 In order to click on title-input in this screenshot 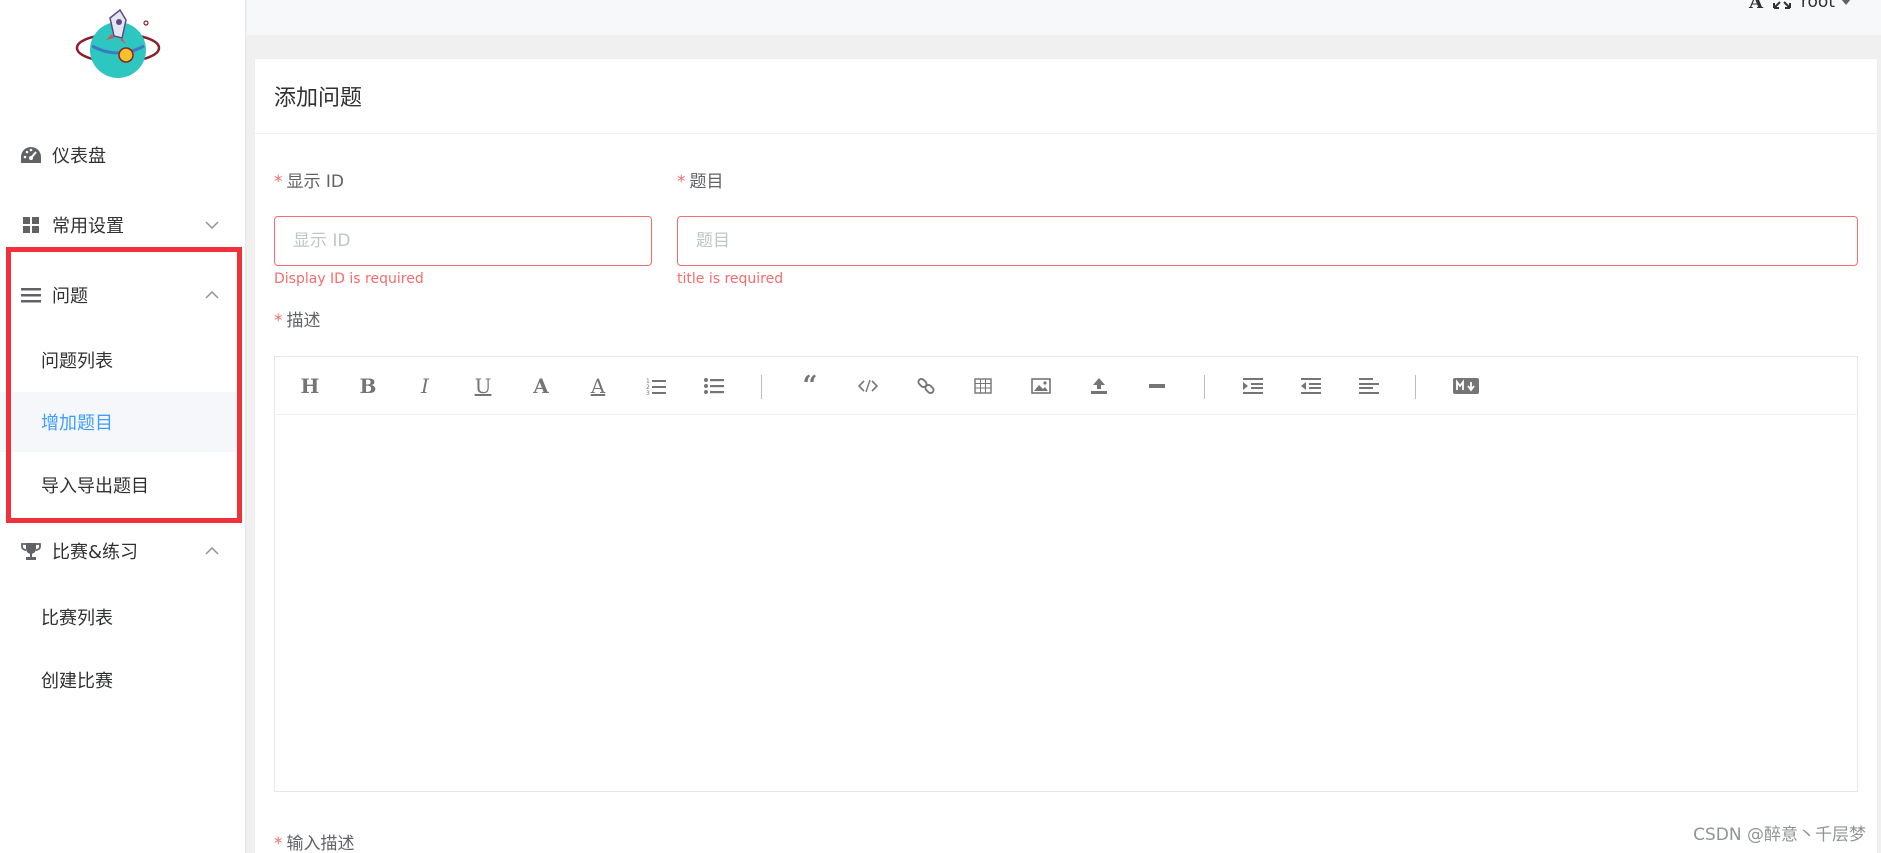, I will do `click(1267, 241)`.